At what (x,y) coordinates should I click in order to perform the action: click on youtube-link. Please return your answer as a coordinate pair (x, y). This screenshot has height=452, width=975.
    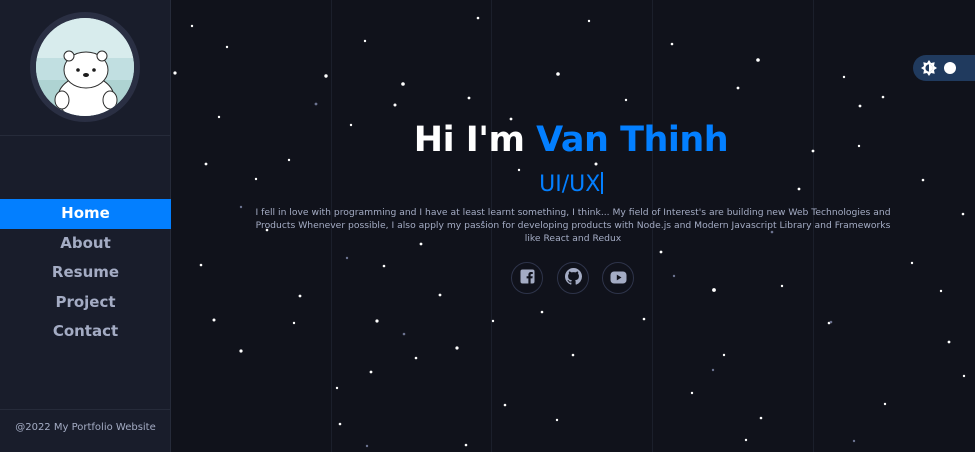
    Looking at the image, I should click on (618, 278).